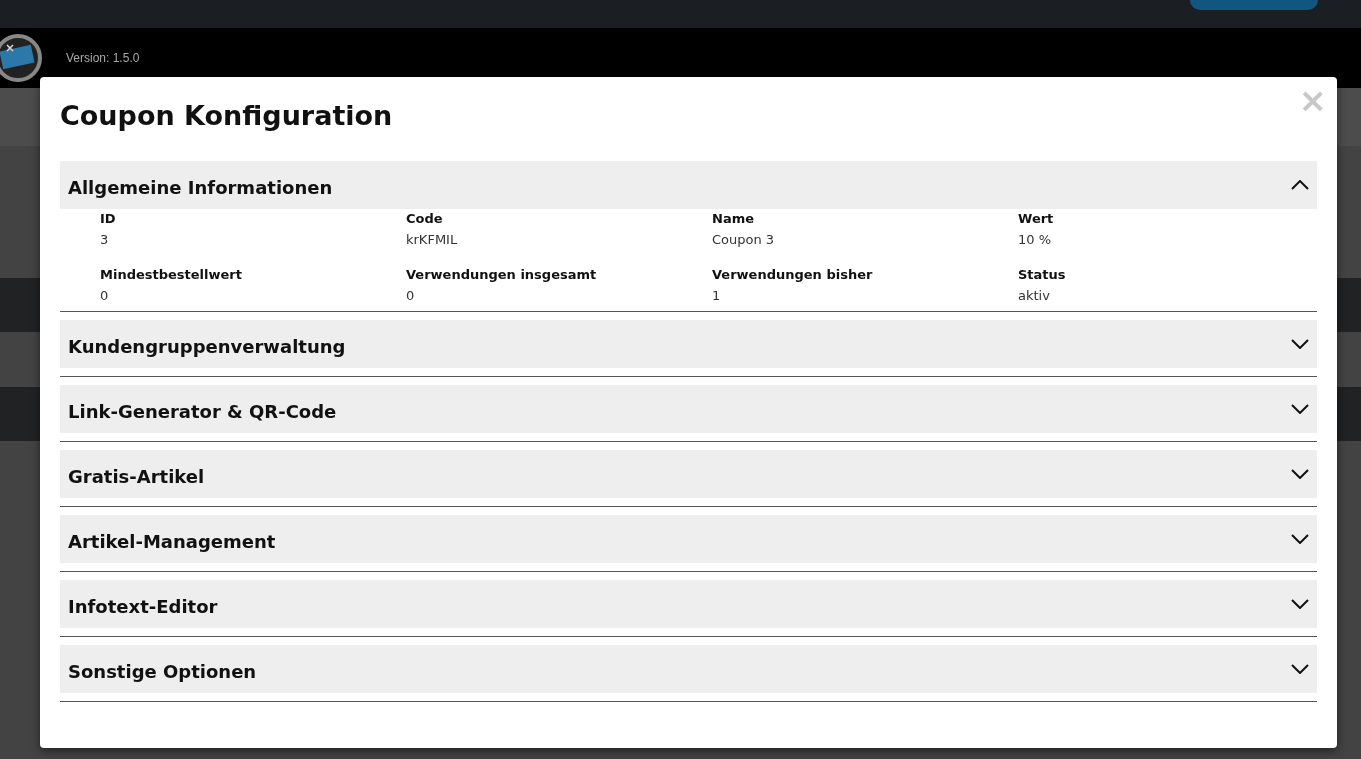 This screenshot has width=1361, height=759. Describe the element at coordinates (717, 295) in the screenshot. I see `field-value: 1` at that location.